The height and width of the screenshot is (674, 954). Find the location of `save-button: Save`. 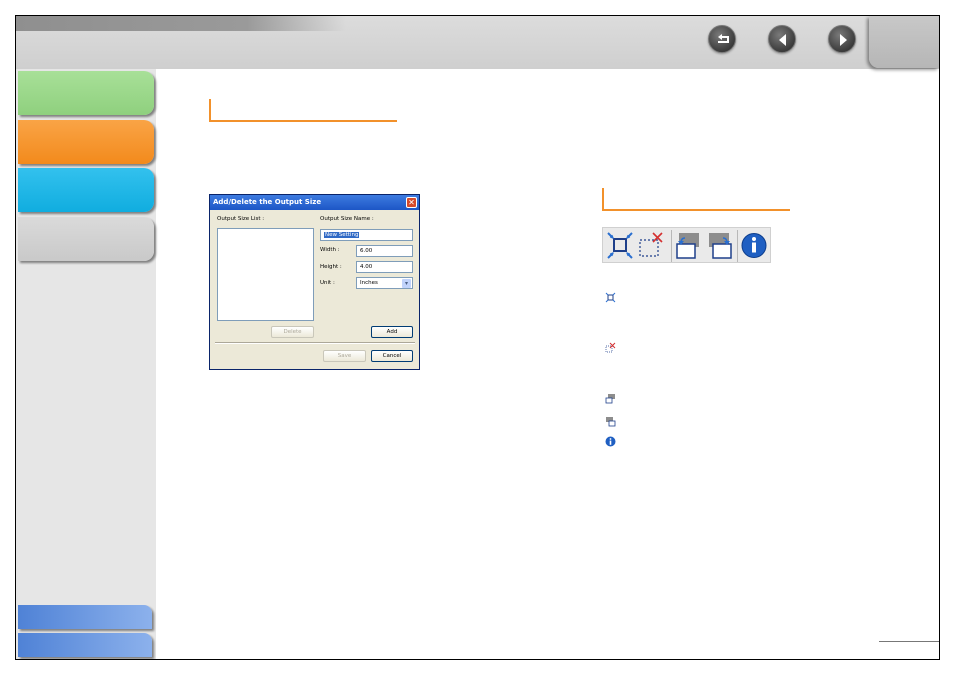

save-button: Save is located at coordinates (344, 356).